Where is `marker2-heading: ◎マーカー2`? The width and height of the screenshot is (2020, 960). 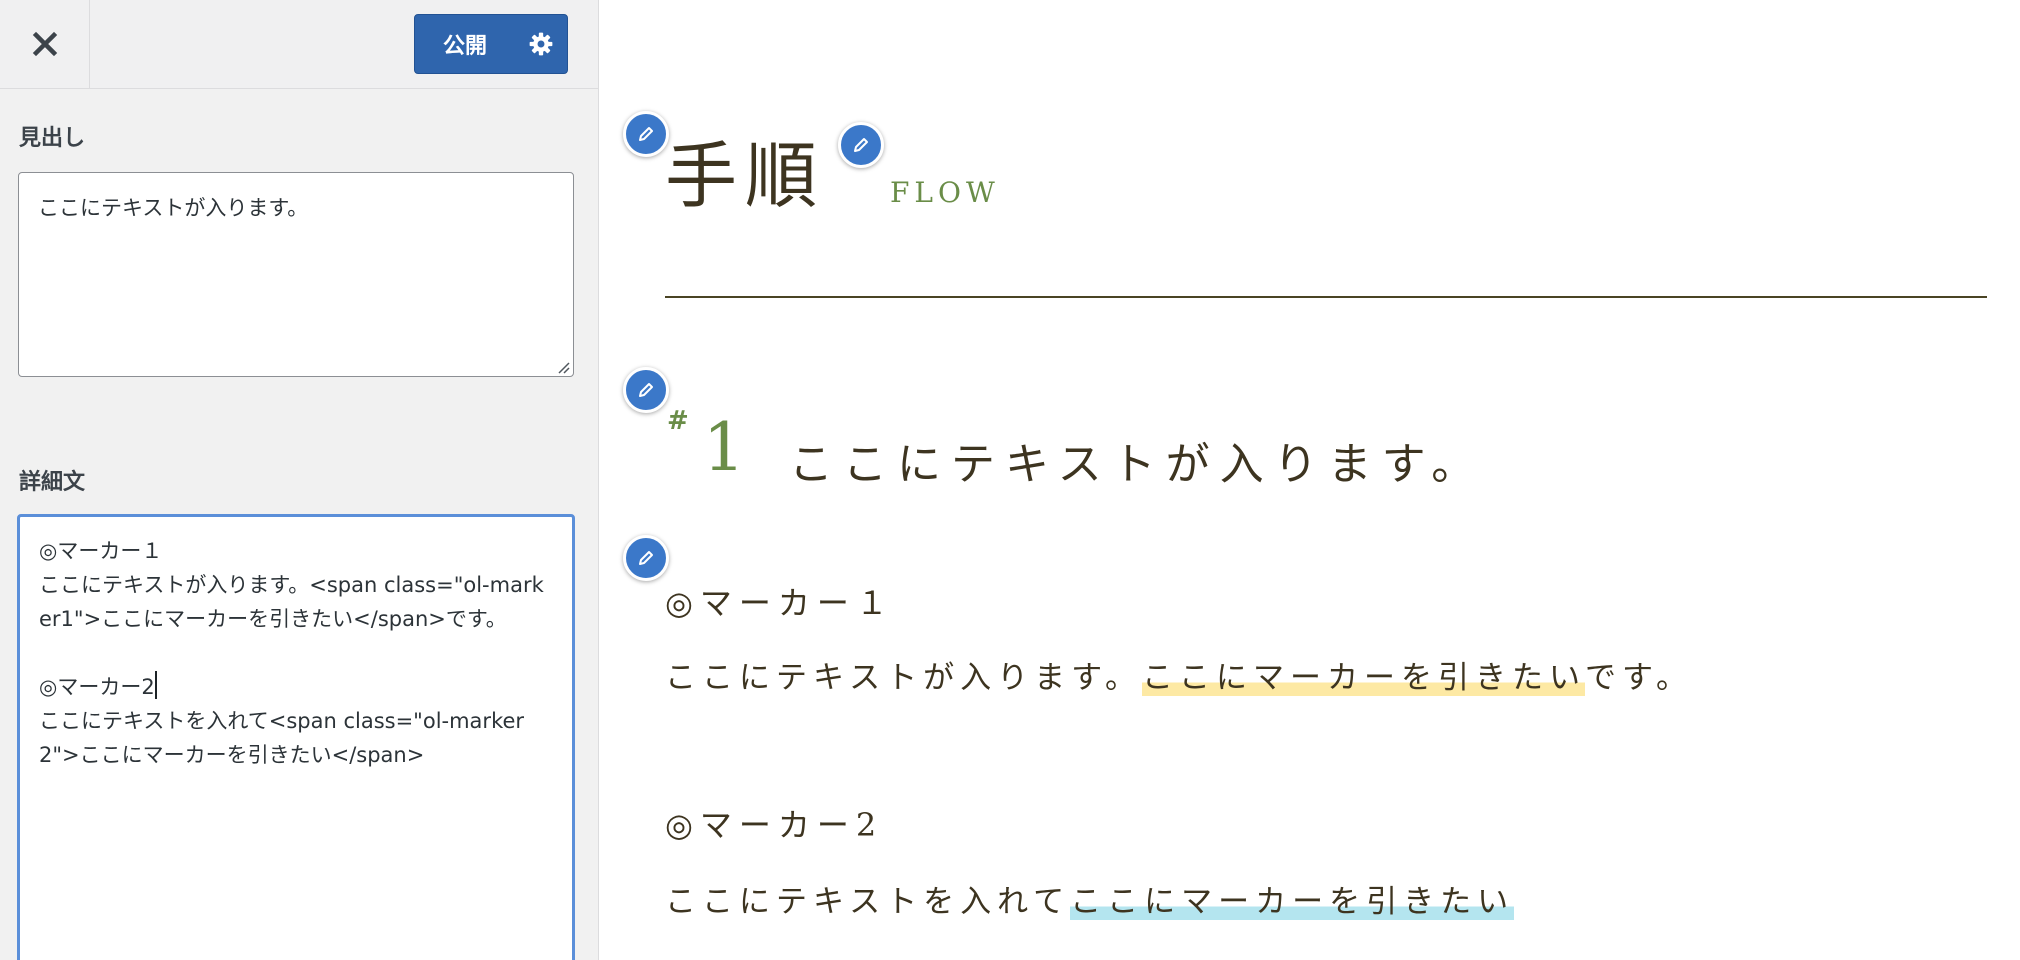 marker2-heading: ◎マーカー2 is located at coordinates (774, 825).